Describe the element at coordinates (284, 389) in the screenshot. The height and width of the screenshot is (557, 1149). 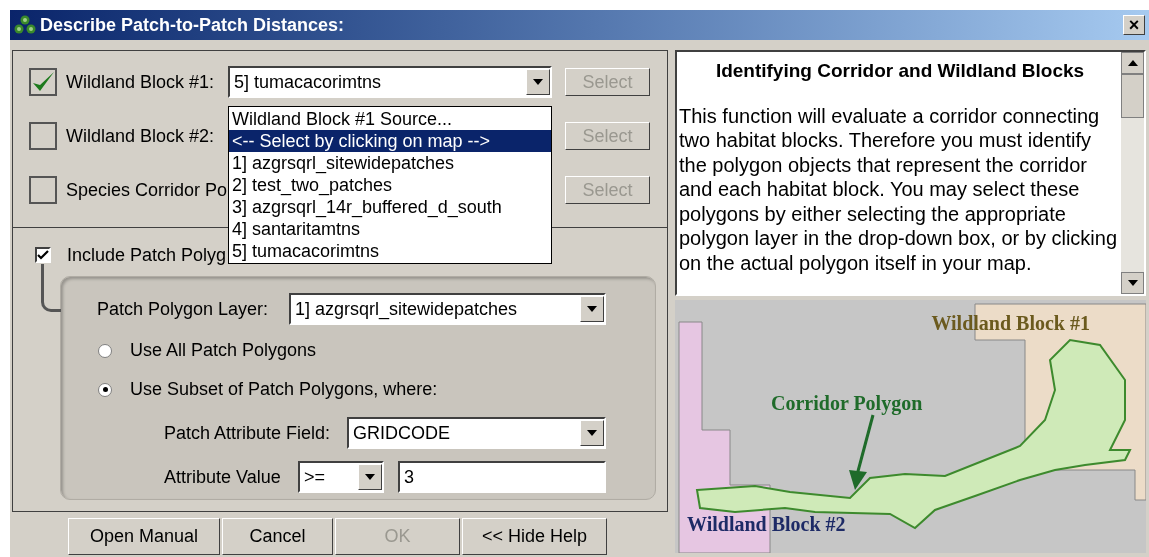
I see `radio-label: Use Subset of Patch Polygons, where:` at that location.